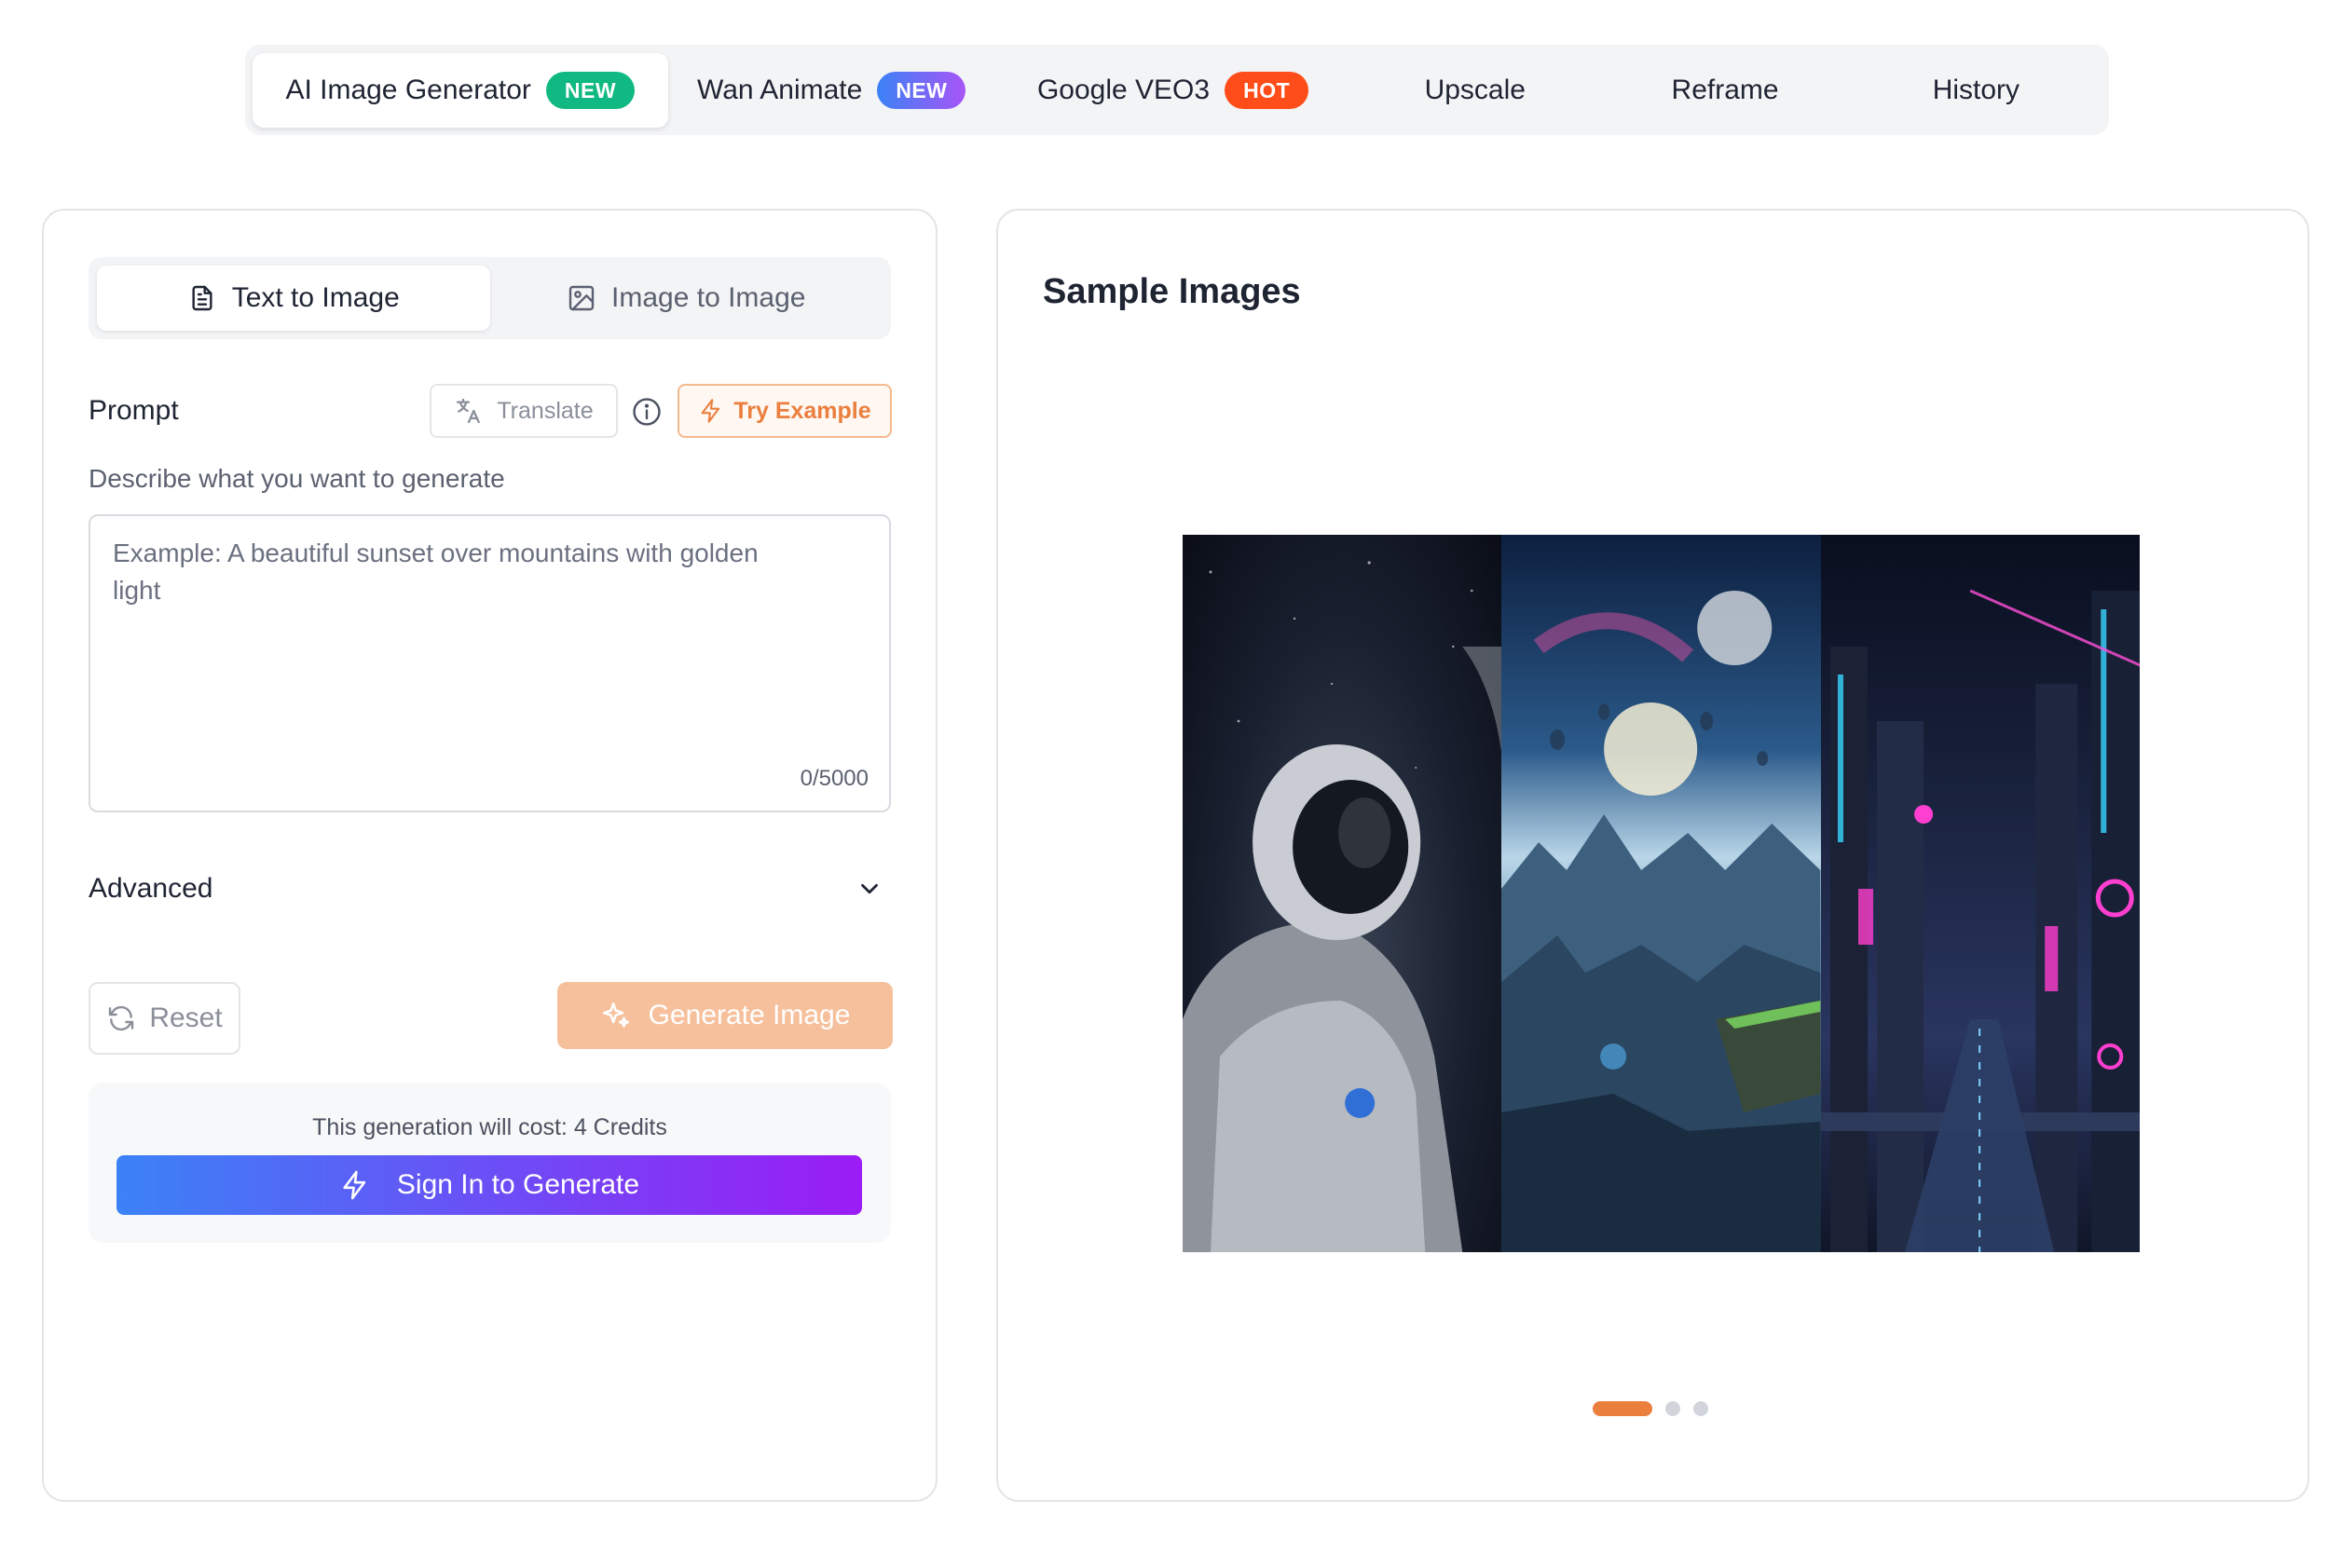 The image size is (2341, 1568). Describe the element at coordinates (1980, 893) in the screenshot. I see `cyberpunk-city-image` at that location.